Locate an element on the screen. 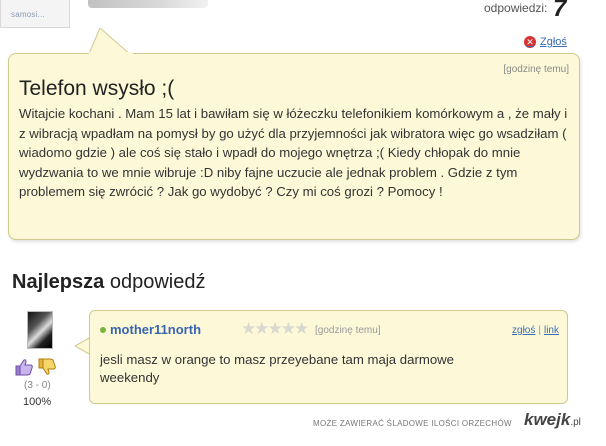 The image size is (606, 446). close-circle-icon: ✕ is located at coordinates (530, 42).